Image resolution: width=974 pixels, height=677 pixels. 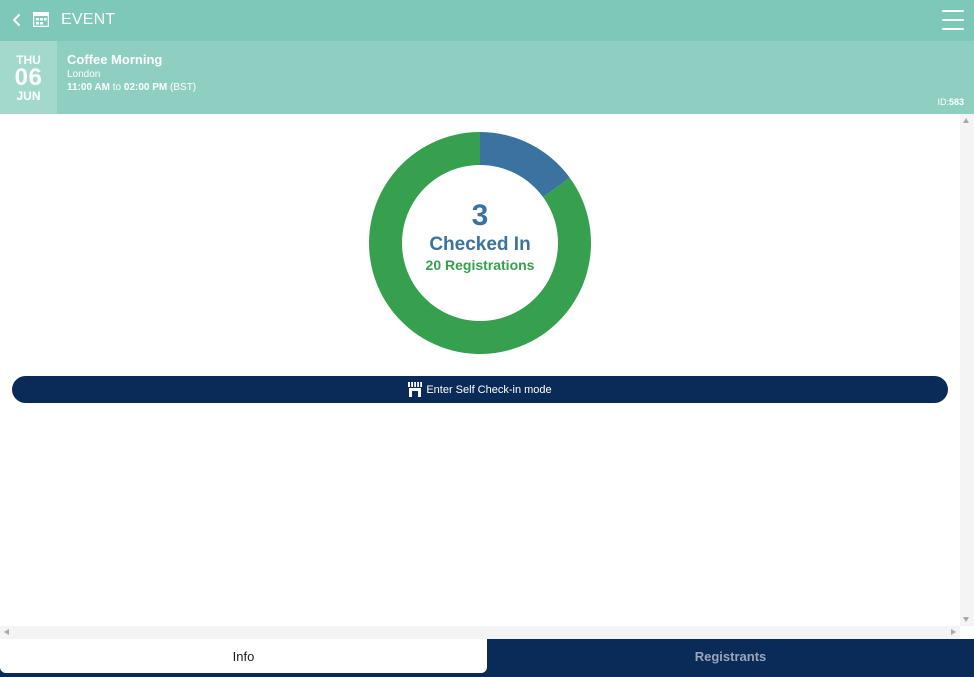 I want to click on event-time: 11:00 AM to 02:00 PM (BST), so click(x=131, y=87).